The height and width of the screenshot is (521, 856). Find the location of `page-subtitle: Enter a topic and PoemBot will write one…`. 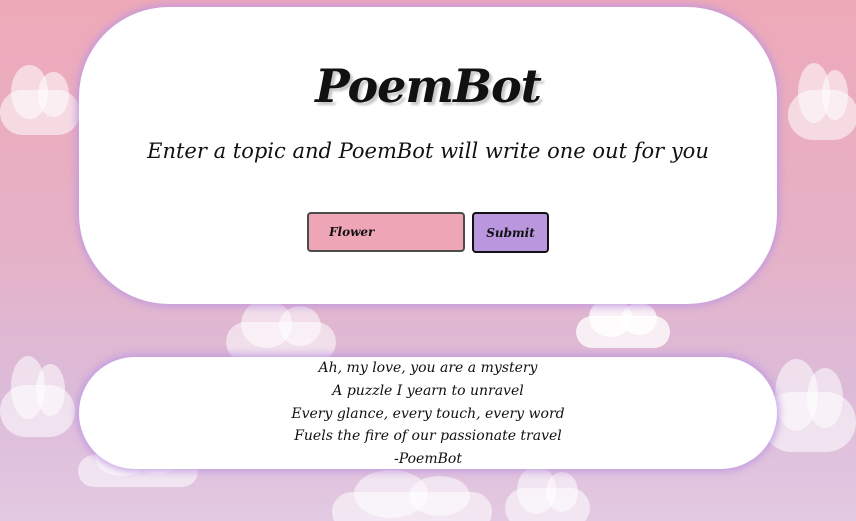

page-subtitle: Enter a topic and PoemBot will write one… is located at coordinates (428, 151).